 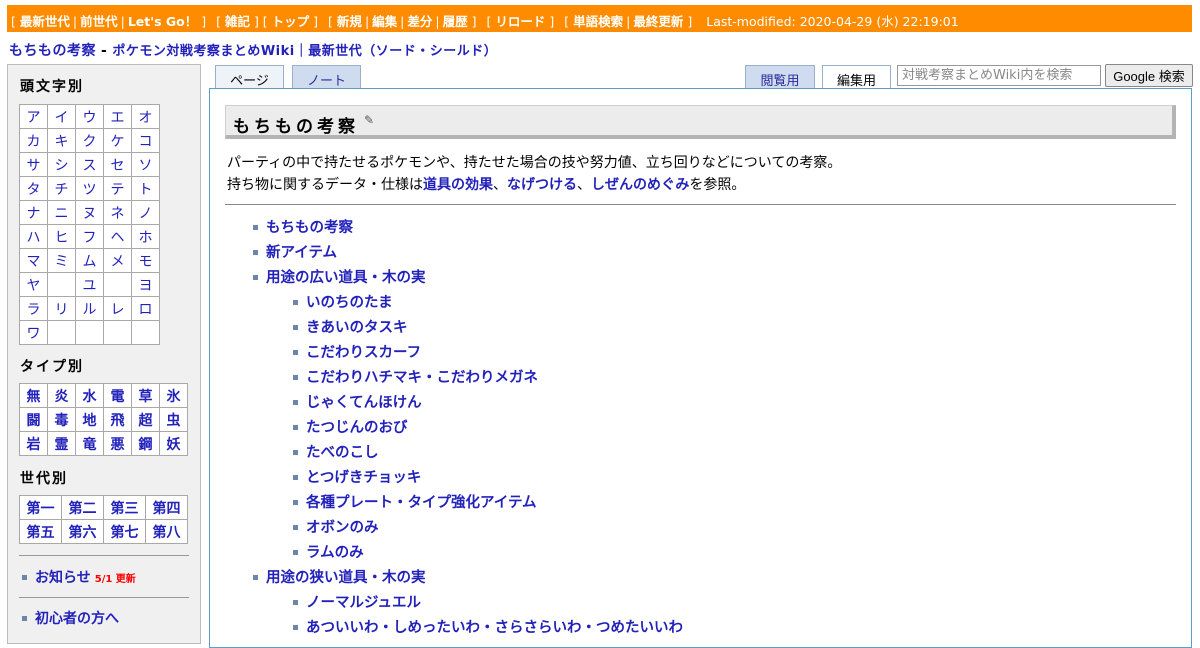 What do you see at coordinates (61, 212) in the screenshot?
I see `kana-index-cell: ニ` at bounding box center [61, 212].